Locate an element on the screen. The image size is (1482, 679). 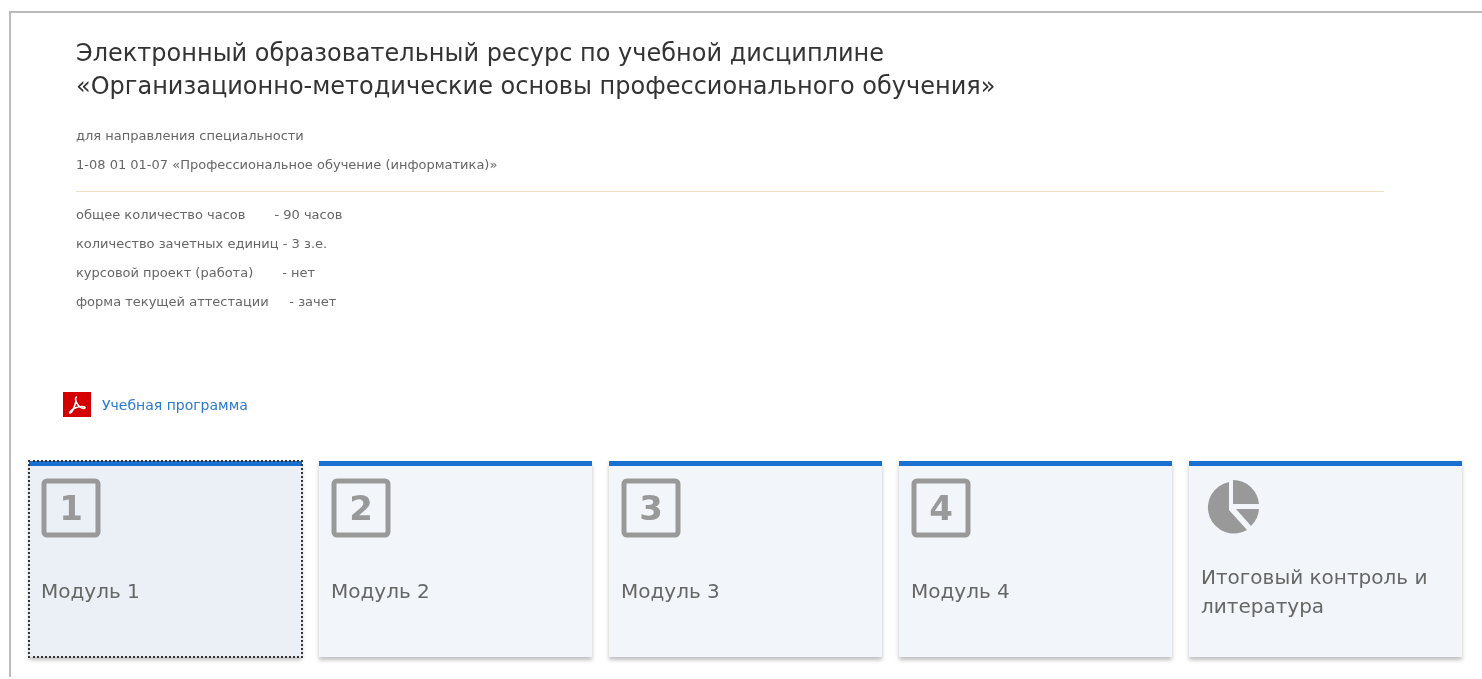
module-tile: Итоговый контроль и литература is located at coordinates (1325, 559).